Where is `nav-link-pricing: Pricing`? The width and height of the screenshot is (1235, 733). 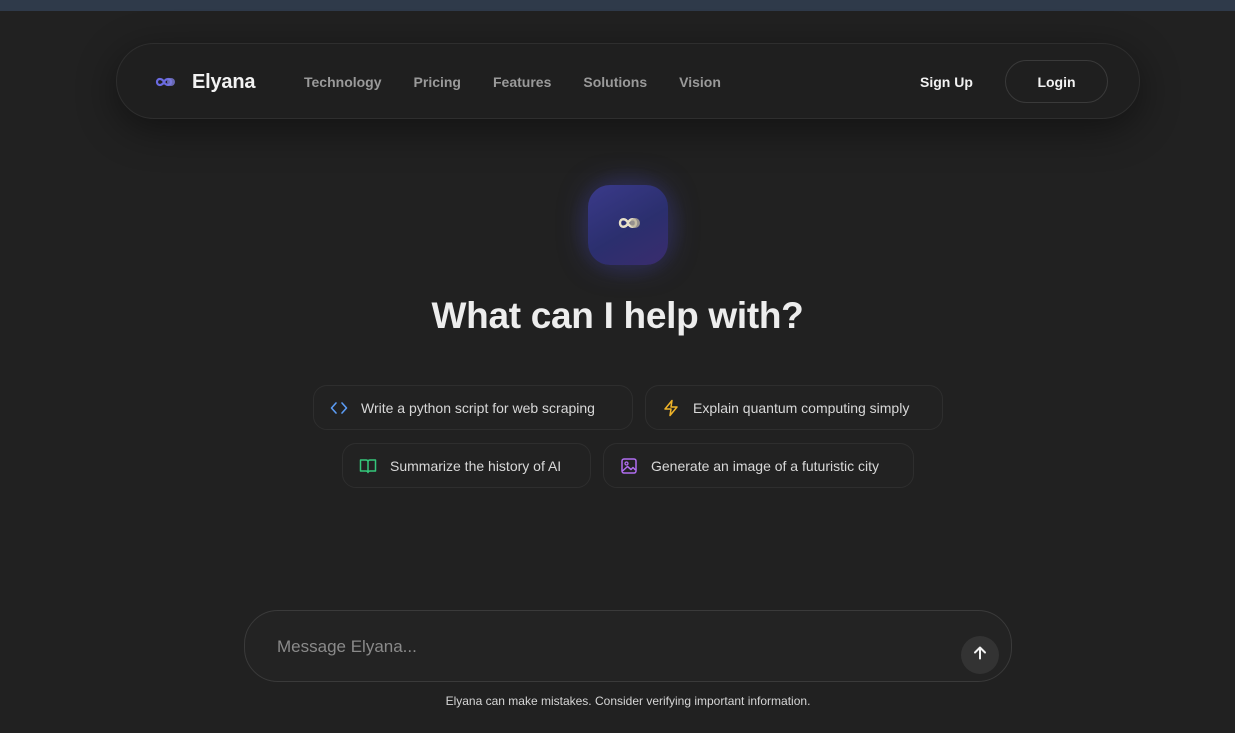 nav-link-pricing: Pricing is located at coordinates (437, 82).